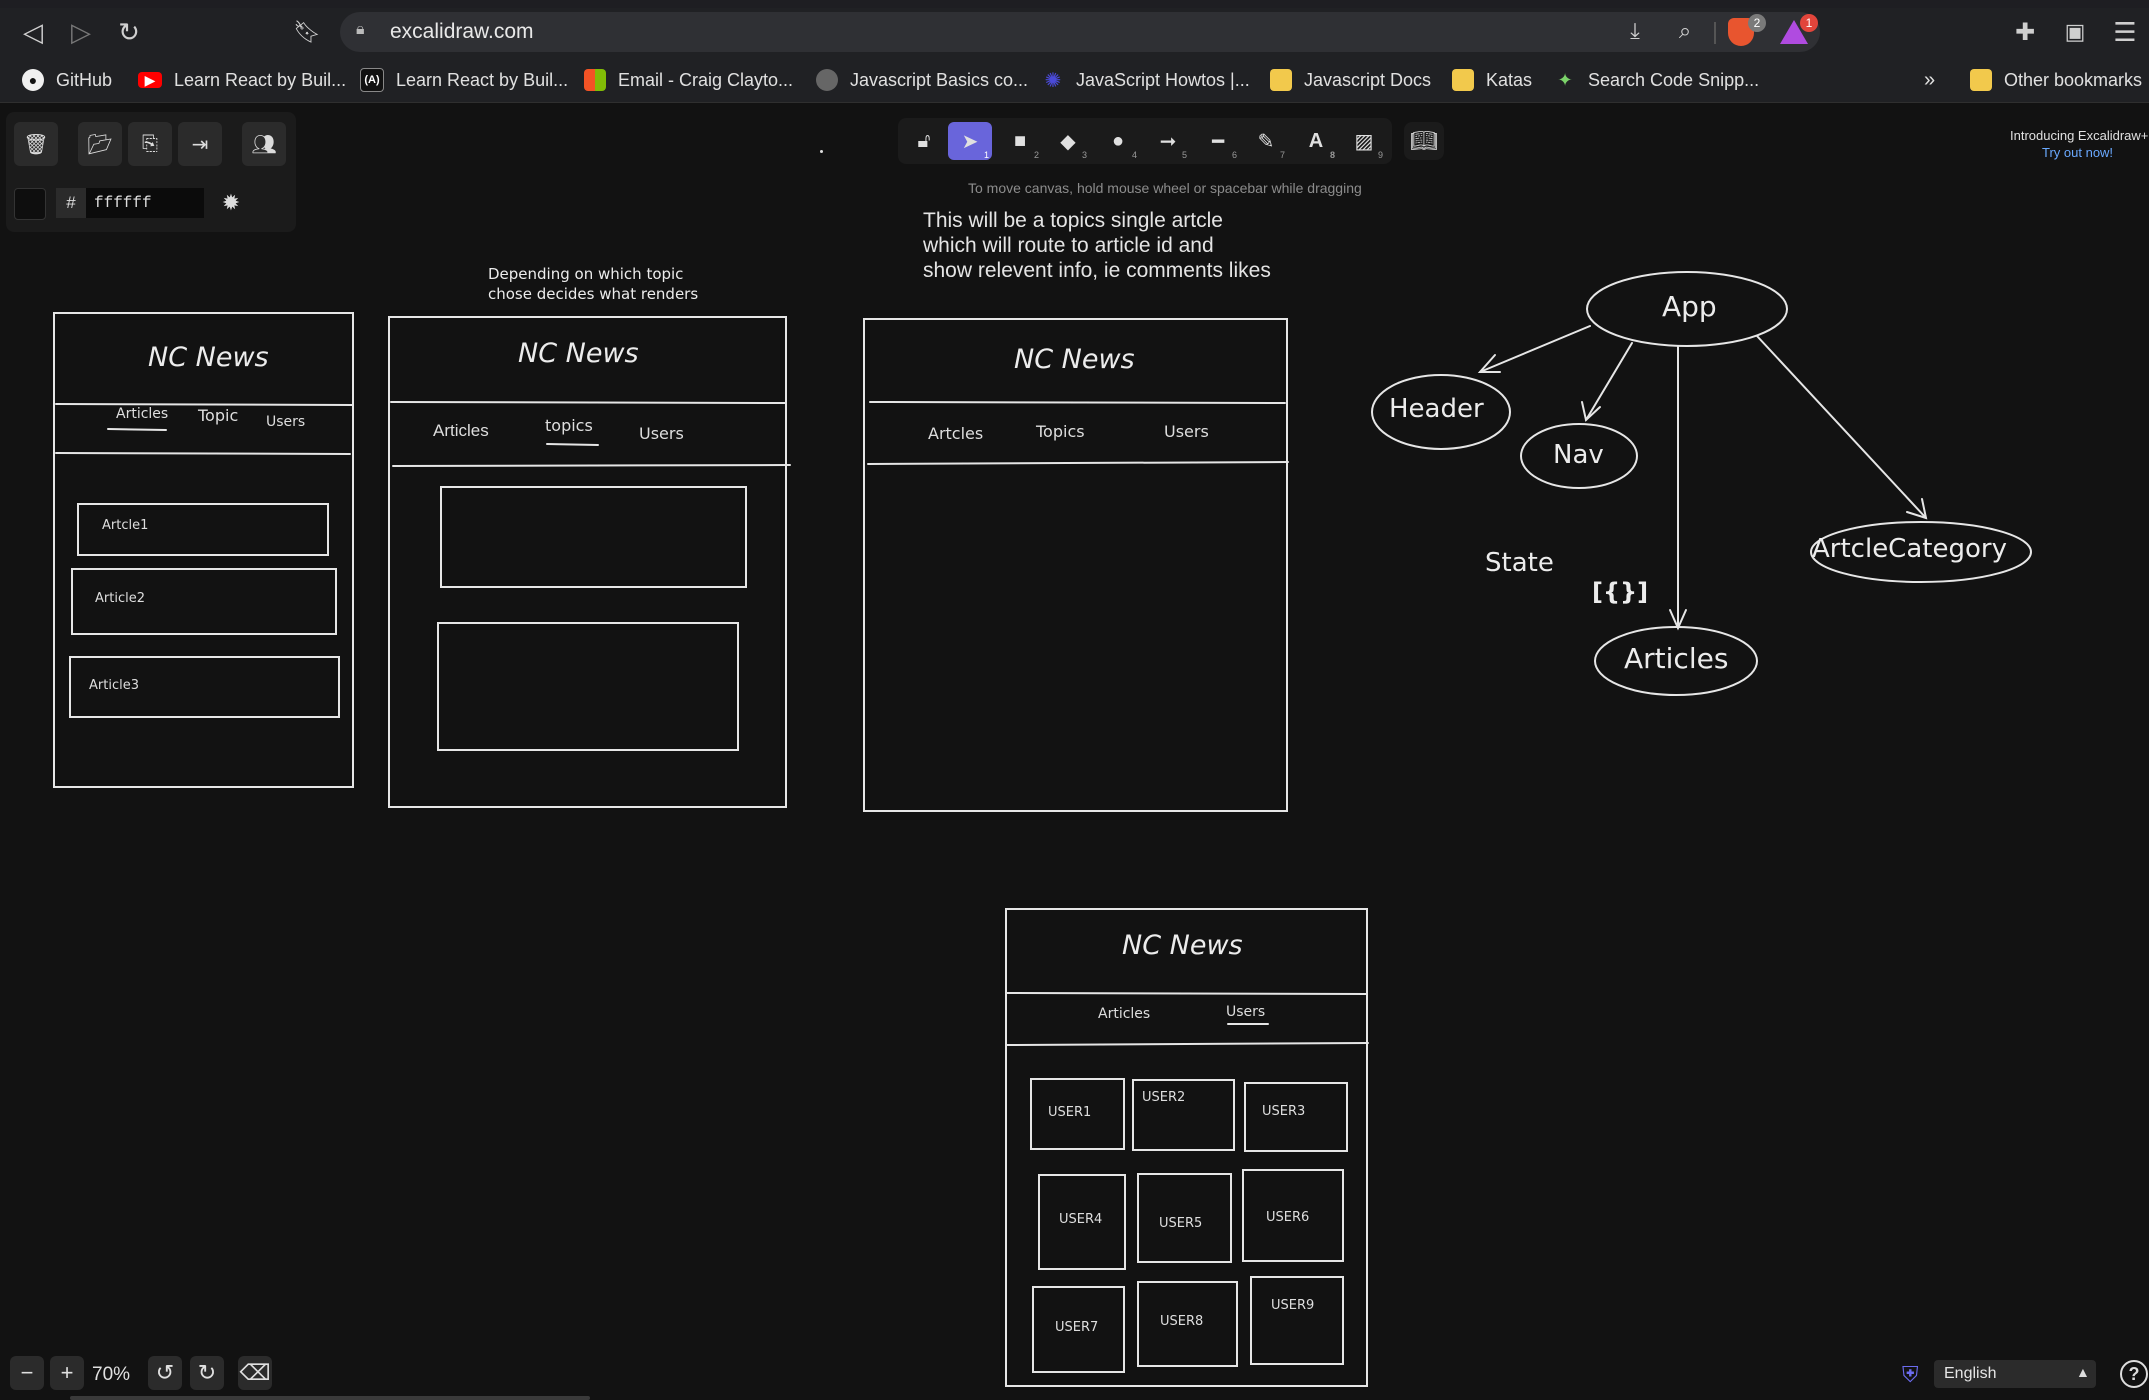 This screenshot has height=1400, width=2149. What do you see at coordinates (1287, 1217) in the screenshot?
I see `user-label: USER6` at bounding box center [1287, 1217].